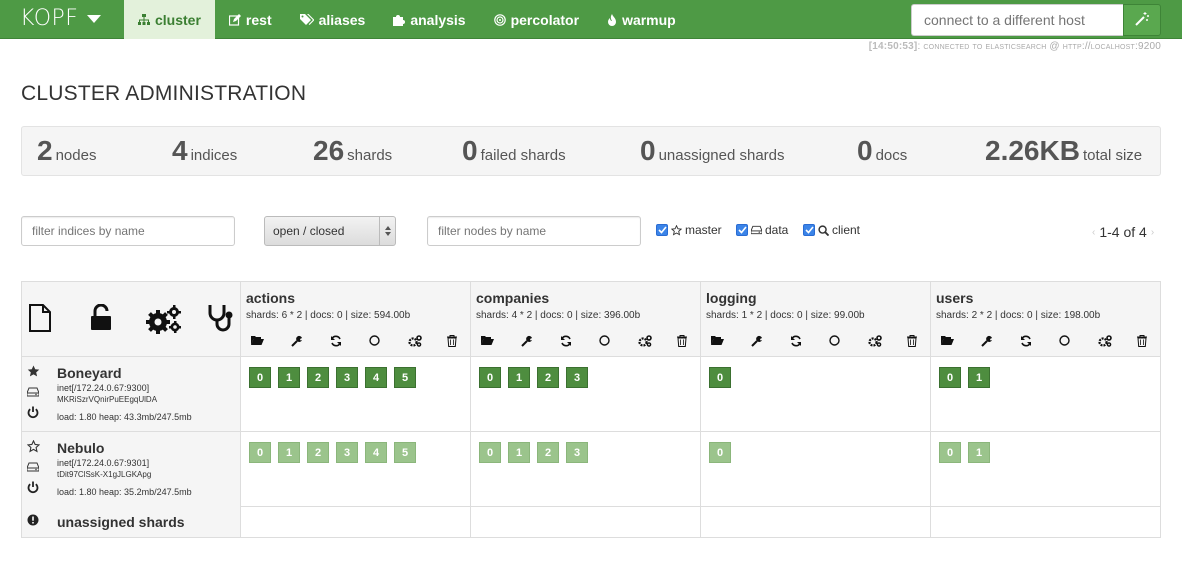  I want to click on tags-icon, so click(306, 19).